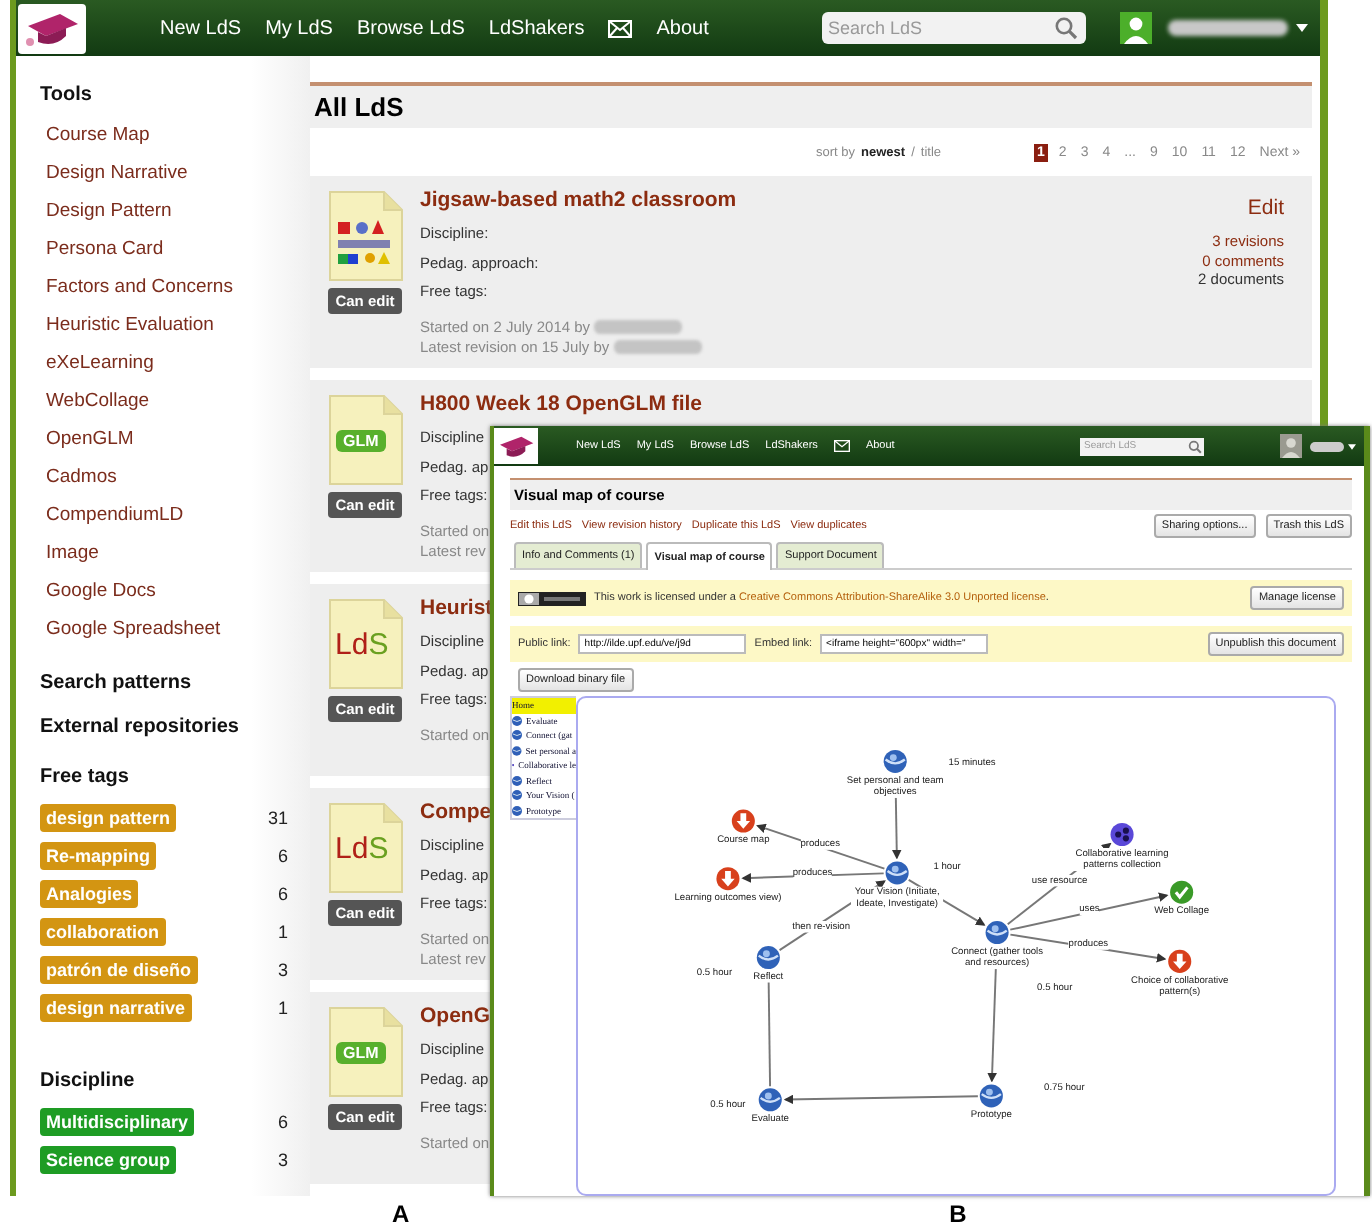  I want to click on sidebar-link: External repositories, so click(139, 727).